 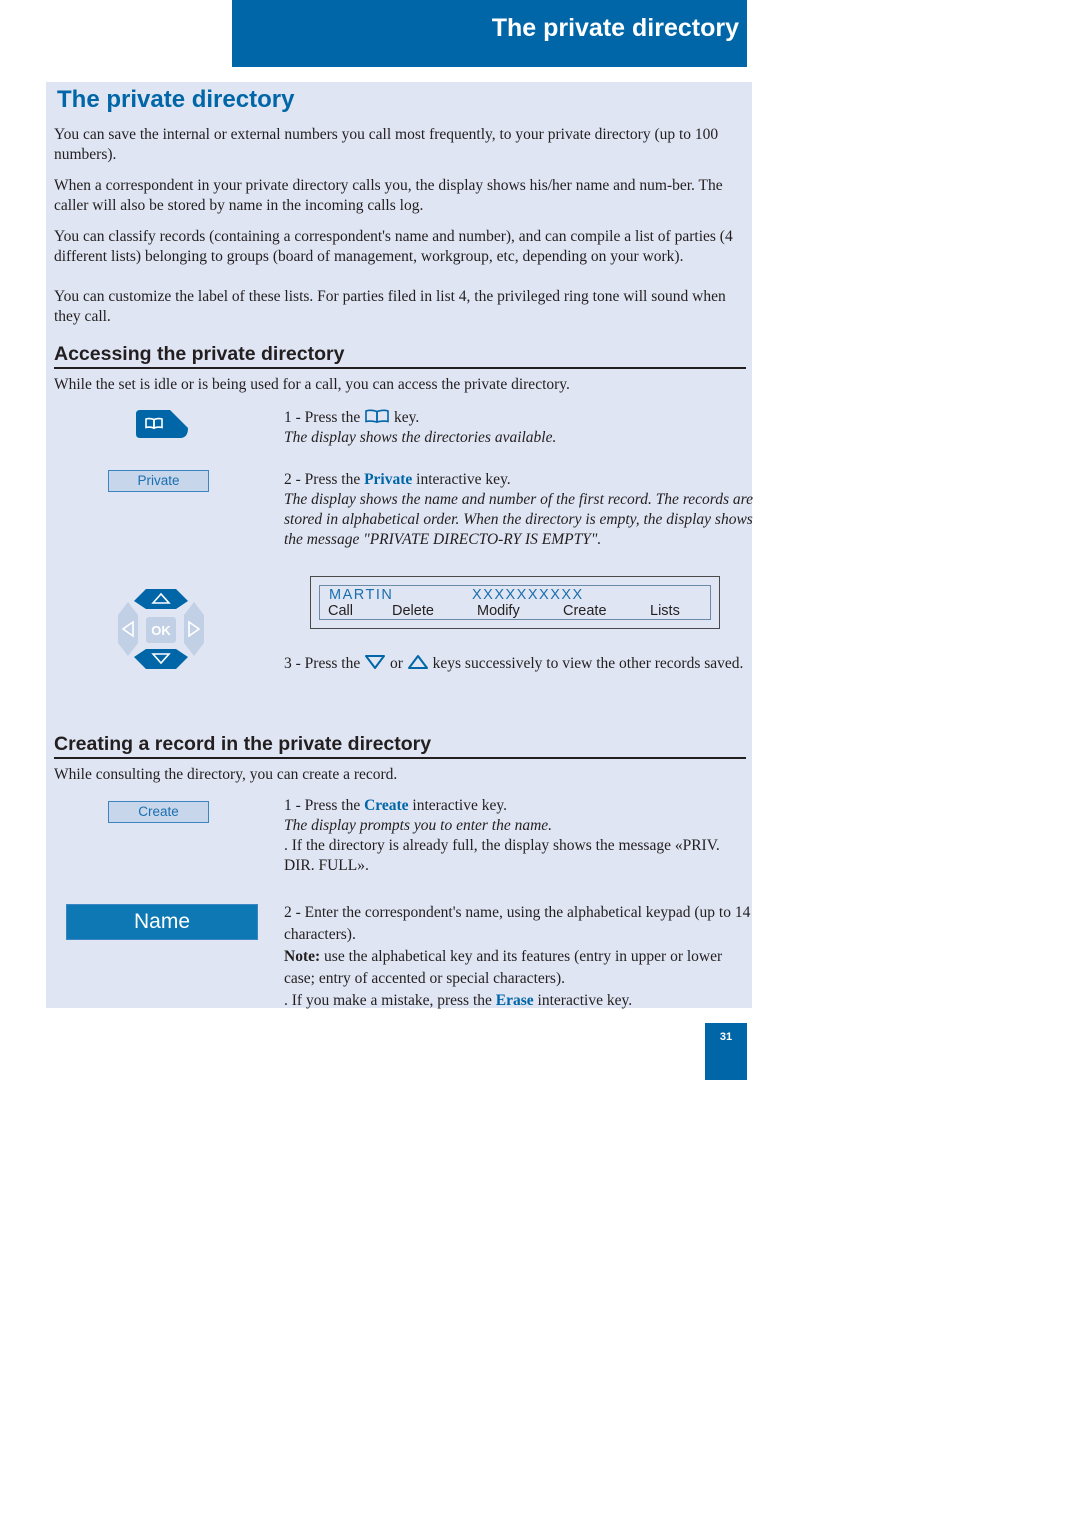 What do you see at coordinates (417, 662) in the screenshot?
I see `arrow-up-icon` at bounding box center [417, 662].